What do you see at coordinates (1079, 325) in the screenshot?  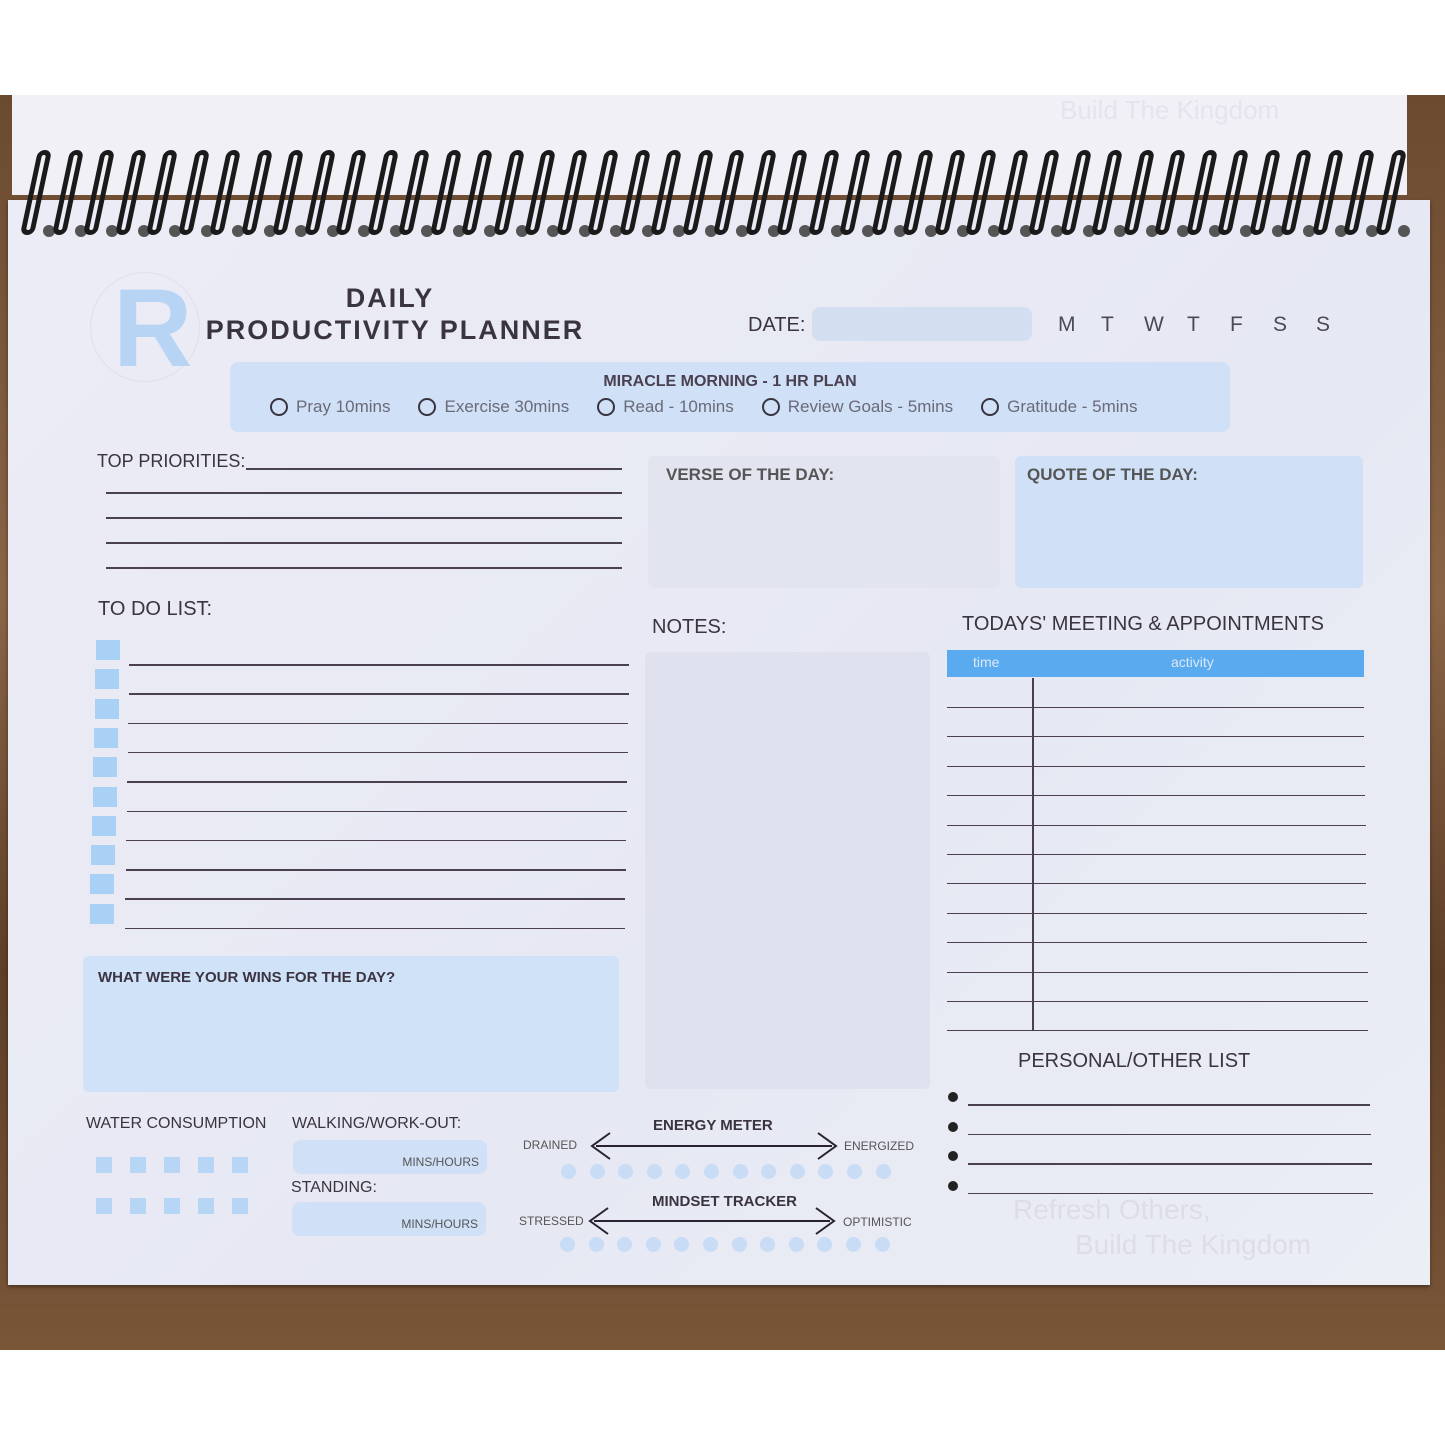 I see `weekday-0: M` at bounding box center [1079, 325].